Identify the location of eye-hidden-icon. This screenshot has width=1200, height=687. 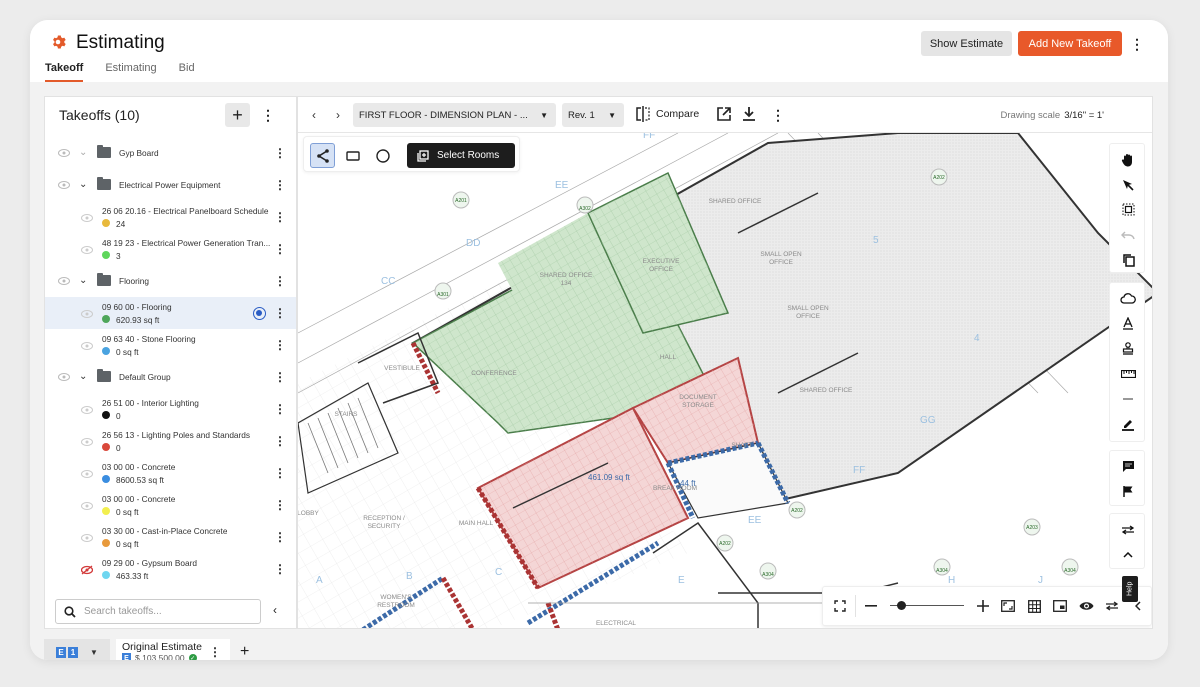
(87, 570).